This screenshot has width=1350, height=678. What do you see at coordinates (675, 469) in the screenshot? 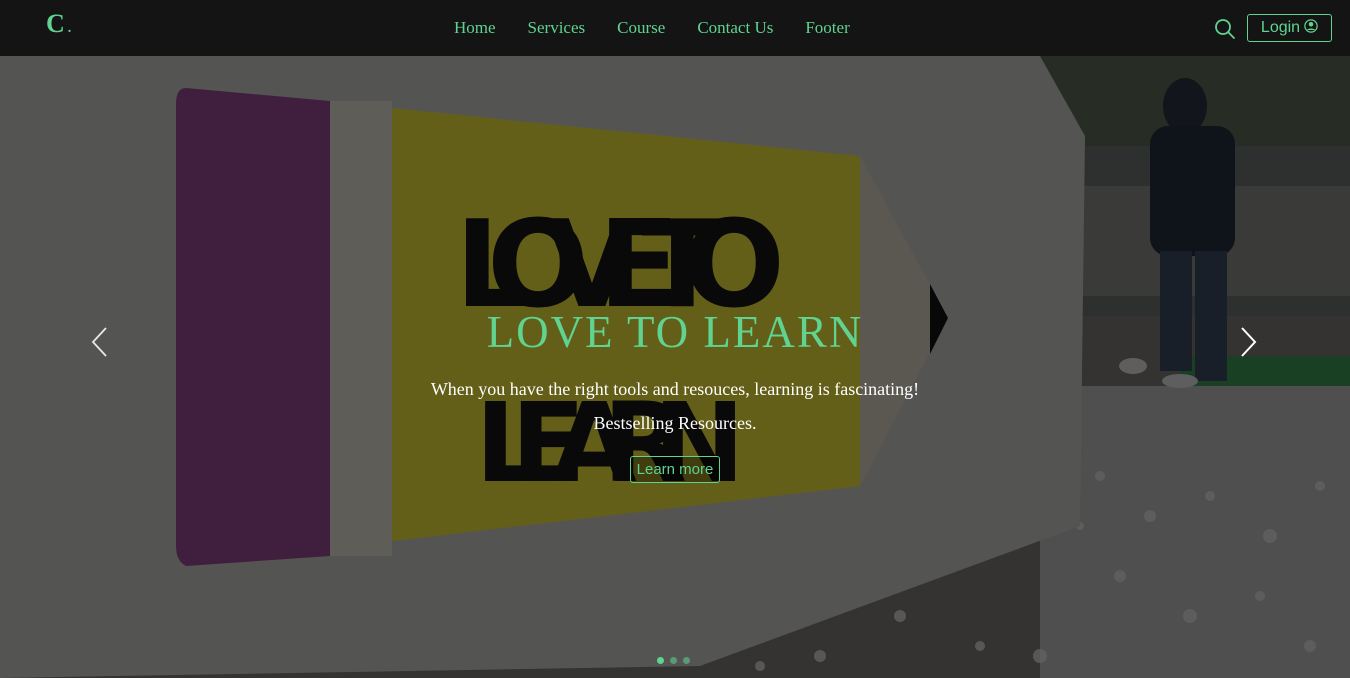
I see `learn-more-button: Learn more` at bounding box center [675, 469].